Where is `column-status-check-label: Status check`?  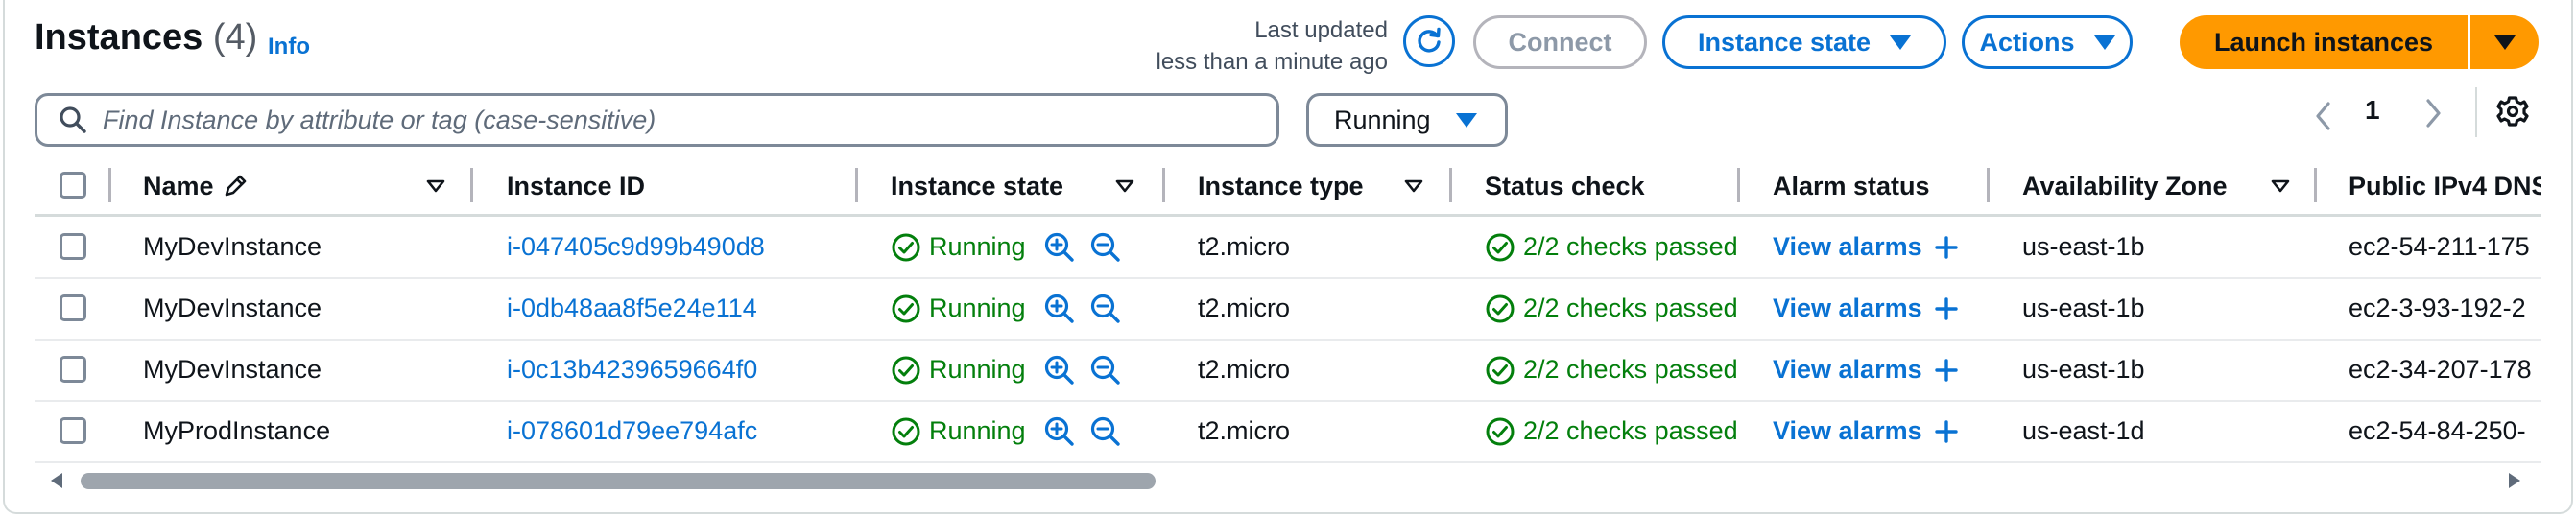
column-status-check-label: Status check is located at coordinates (1565, 185).